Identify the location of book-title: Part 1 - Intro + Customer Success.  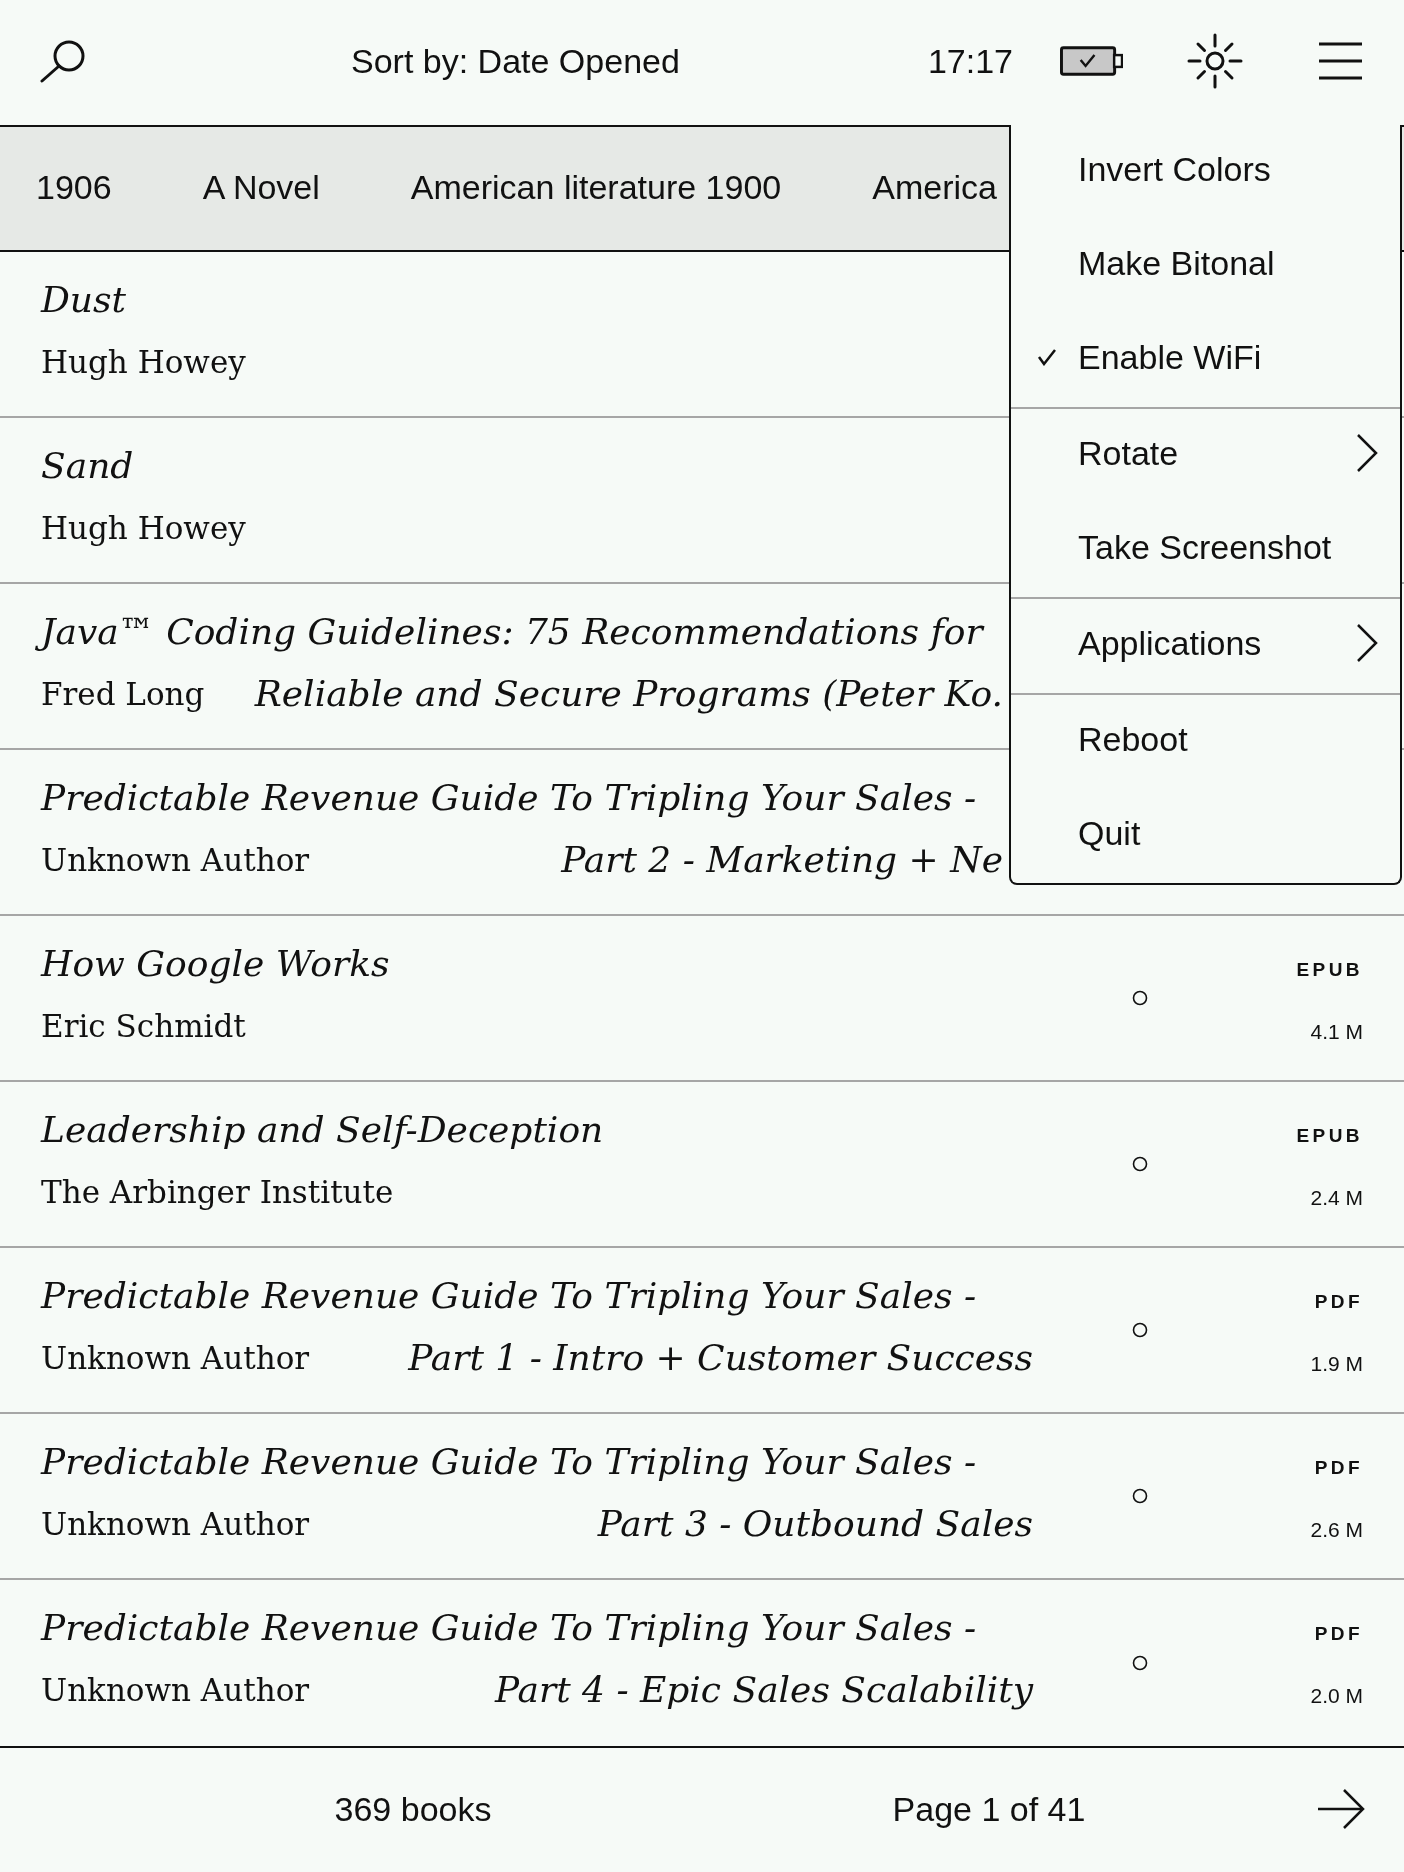
(720, 1358).